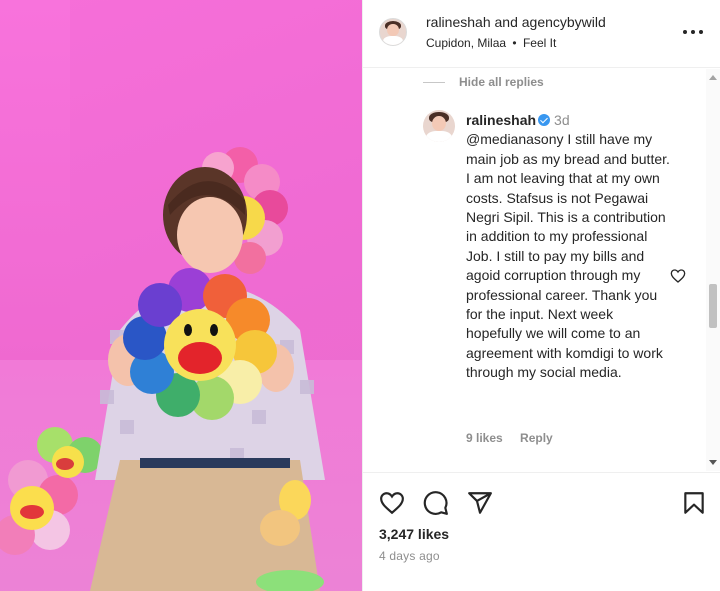 The image size is (720, 591). What do you see at coordinates (393, 32) in the screenshot?
I see `author-avatar` at bounding box center [393, 32].